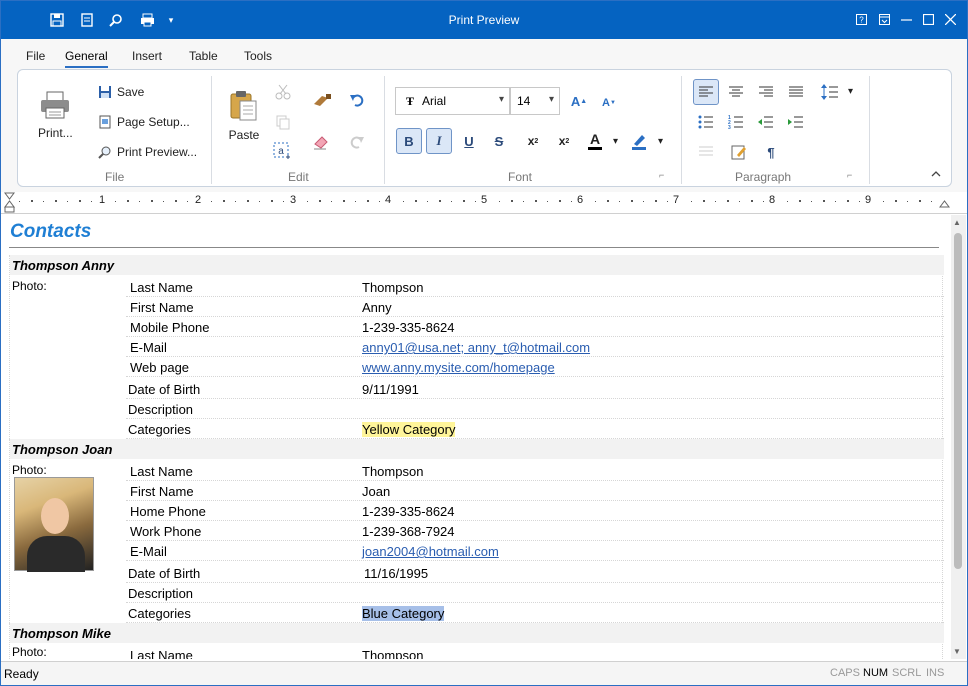 The width and height of the screenshot is (968, 686). Describe the element at coordinates (884, 19) in the screenshot. I see `restore-ribbon-icon` at that location.